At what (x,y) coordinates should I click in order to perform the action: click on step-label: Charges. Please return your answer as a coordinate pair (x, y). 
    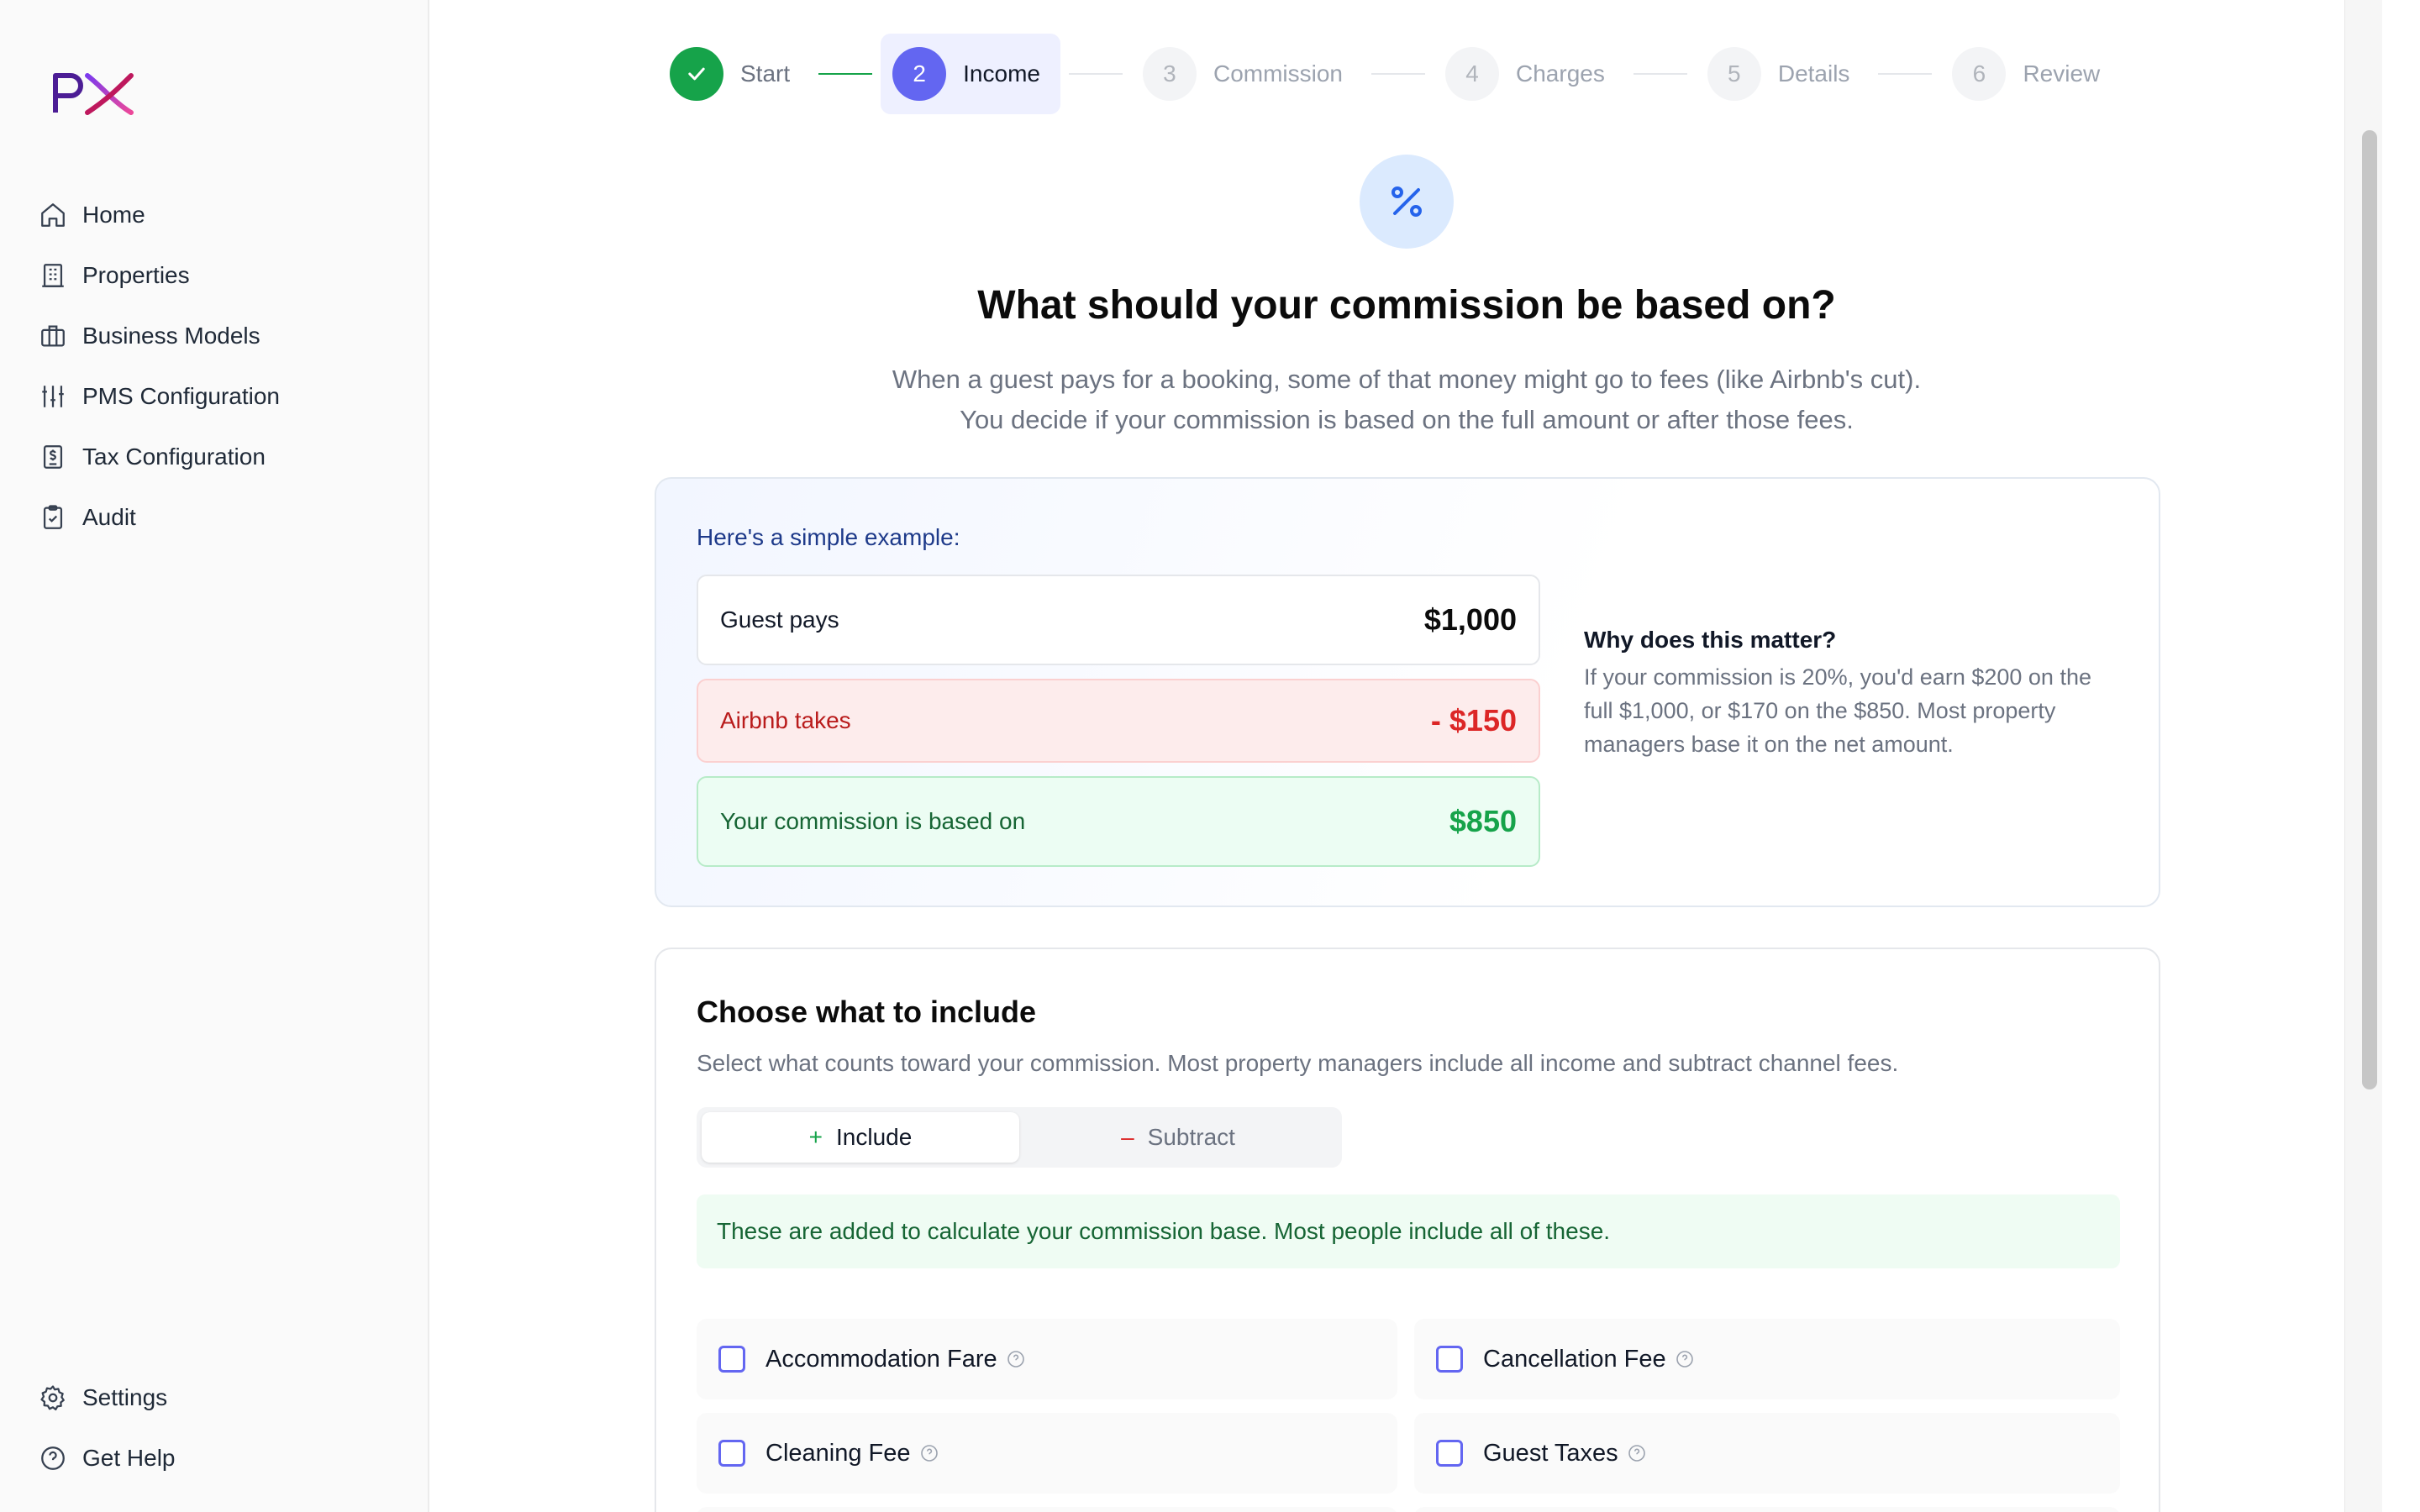
    Looking at the image, I should click on (1560, 73).